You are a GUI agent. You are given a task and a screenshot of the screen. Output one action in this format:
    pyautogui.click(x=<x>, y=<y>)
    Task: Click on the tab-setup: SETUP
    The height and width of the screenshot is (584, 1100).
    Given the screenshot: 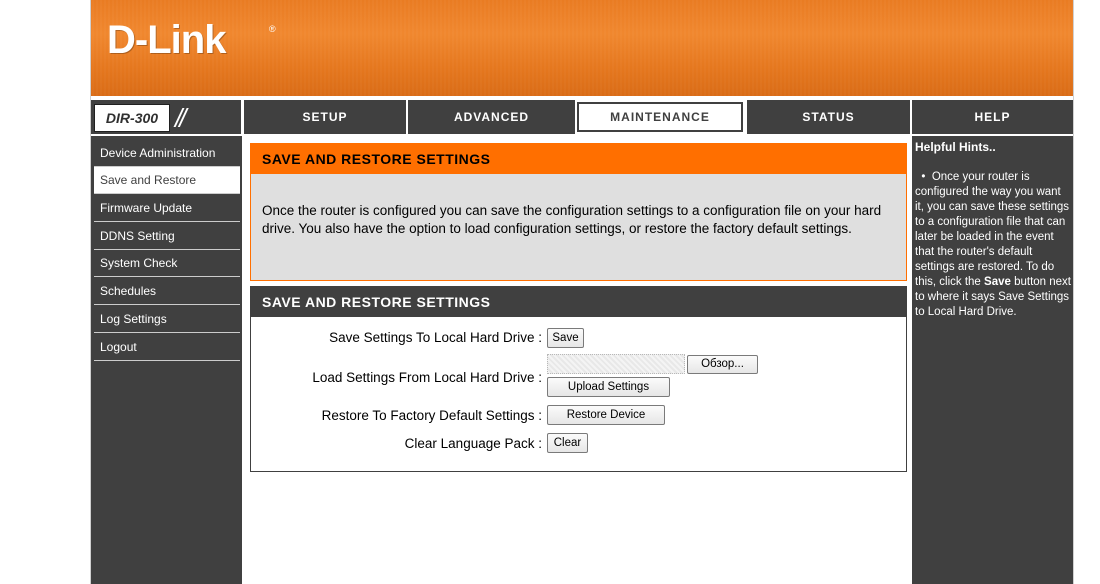 What is the action you would take?
    pyautogui.click(x=325, y=117)
    